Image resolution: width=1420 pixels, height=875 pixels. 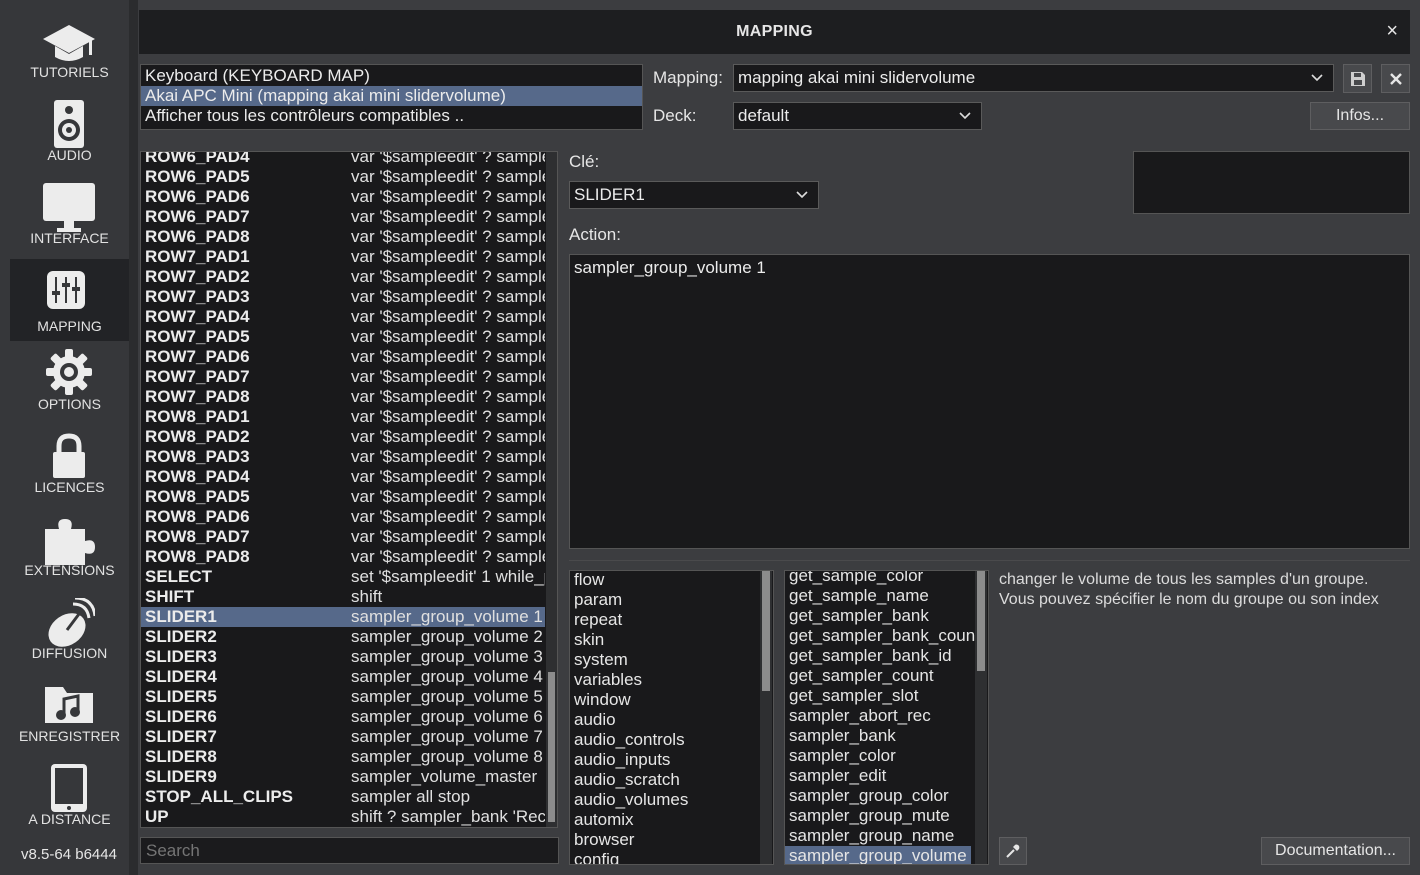 What do you see at coordinates (1357, 78) in the screenshot?
I see `save-mapping-button` at bounding box center [1357, 78].